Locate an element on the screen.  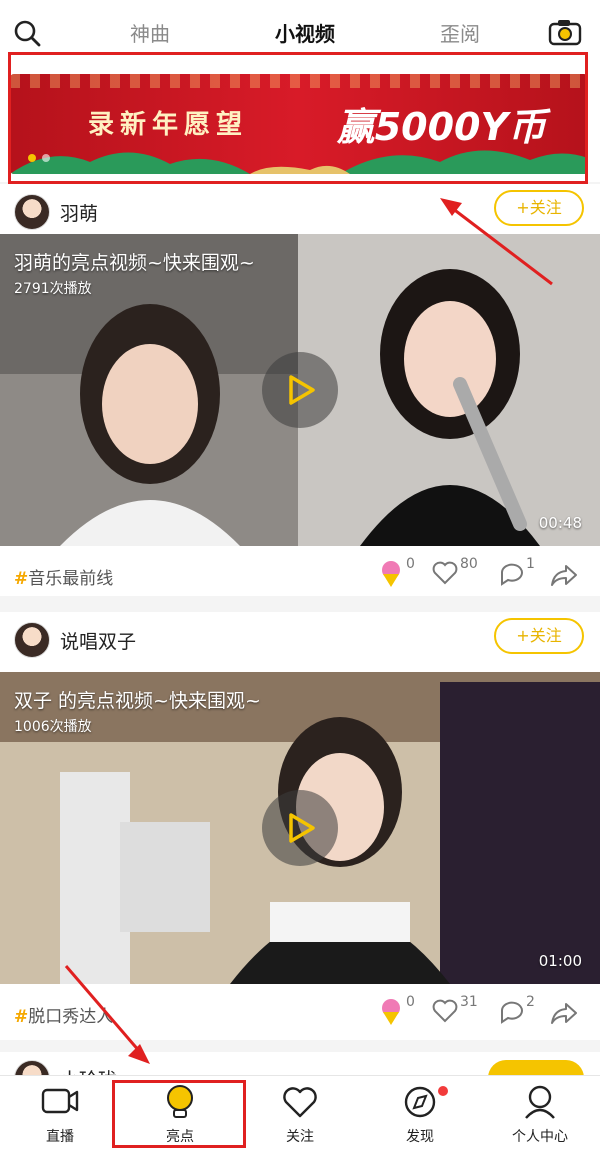
tab-waiyue: 歪阅 is located at coordinates (460, 32).